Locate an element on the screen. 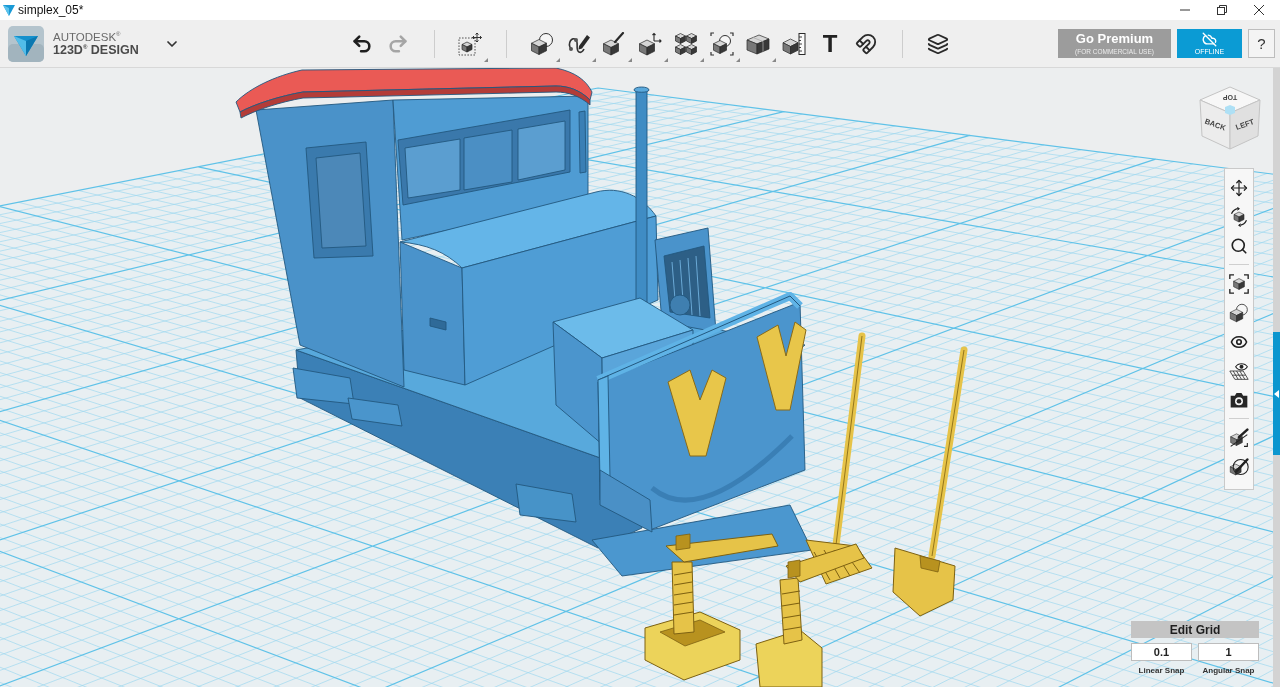  cube-ruler-icon is located at coordinates (794, 43).